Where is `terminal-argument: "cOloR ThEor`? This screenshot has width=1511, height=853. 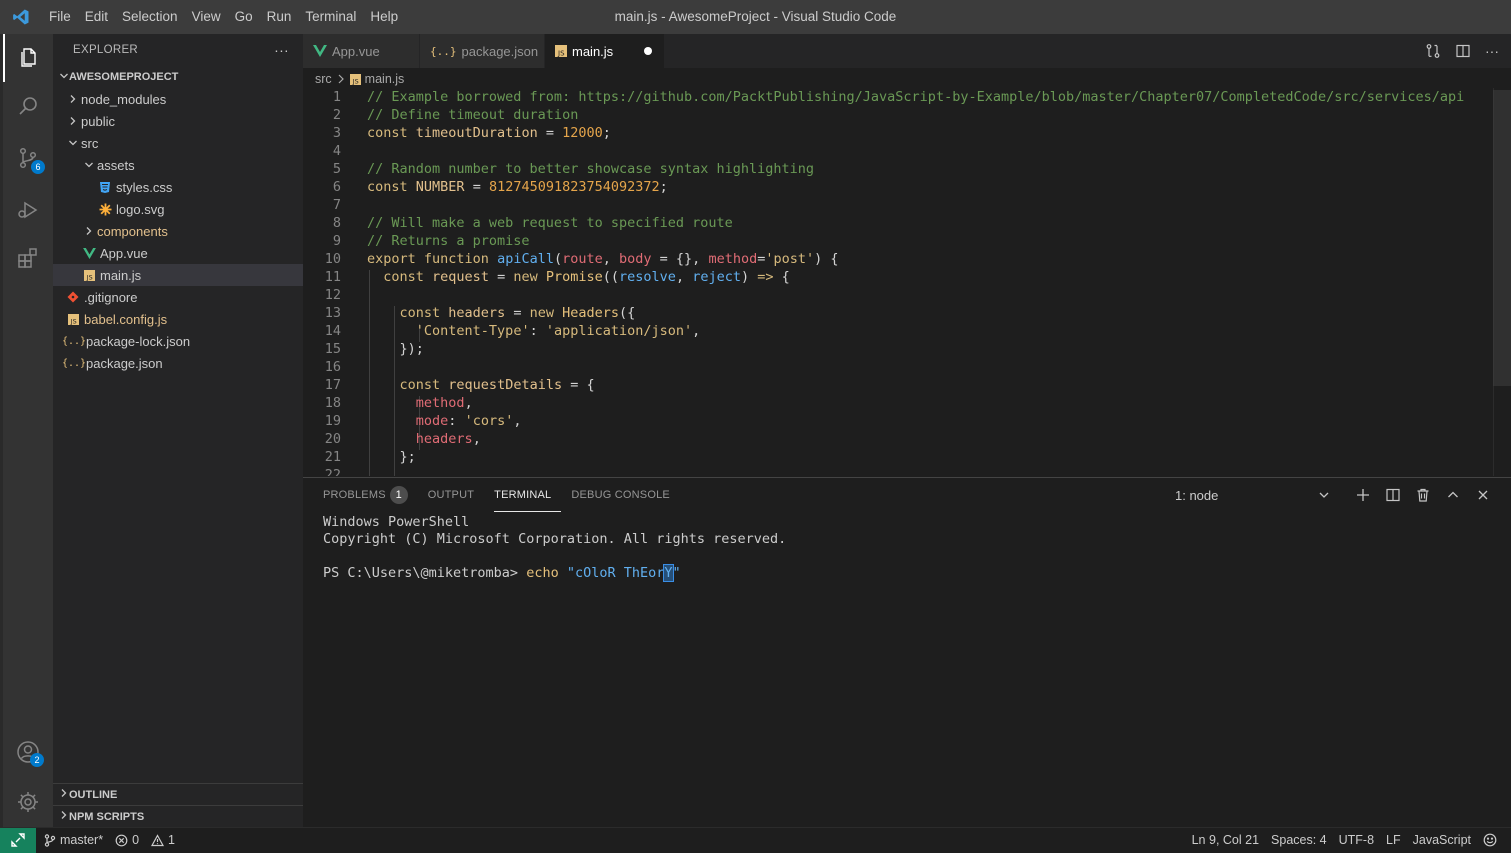
terminal-argument: "cOloR ThEor is located at coordinates (615, 573).